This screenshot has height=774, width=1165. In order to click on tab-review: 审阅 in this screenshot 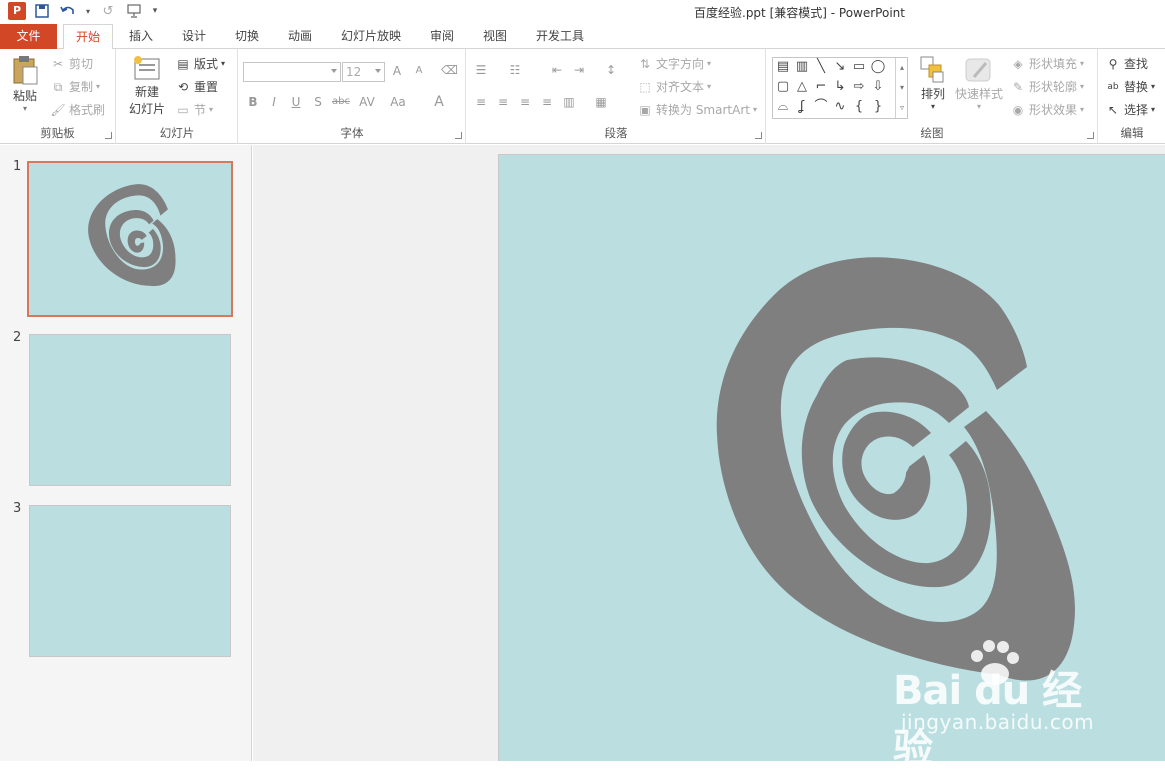, I will do `click(442, 36)`.